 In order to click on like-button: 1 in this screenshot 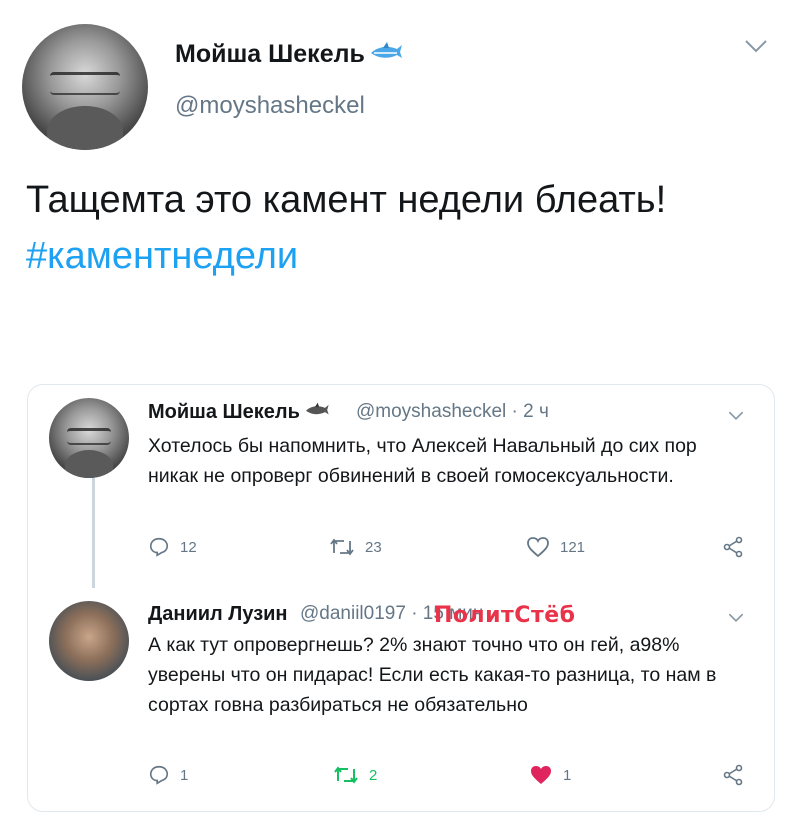, I will do `click(550, 775)`.